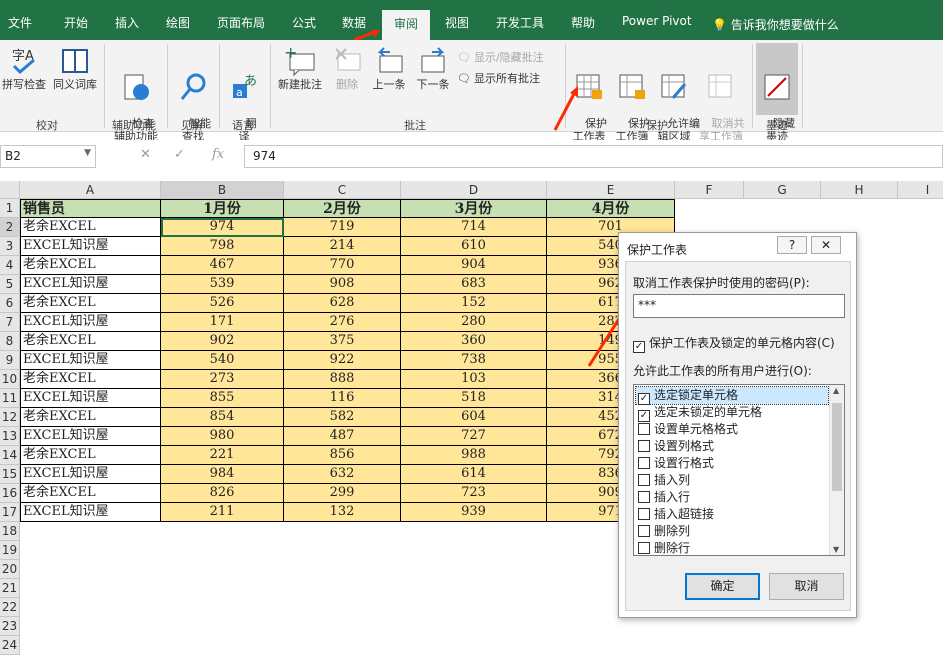 This screenshot has height=655, width=943. I want to click on show-all-comments-button: 🗨 显示所有批注, so click(498, 78).